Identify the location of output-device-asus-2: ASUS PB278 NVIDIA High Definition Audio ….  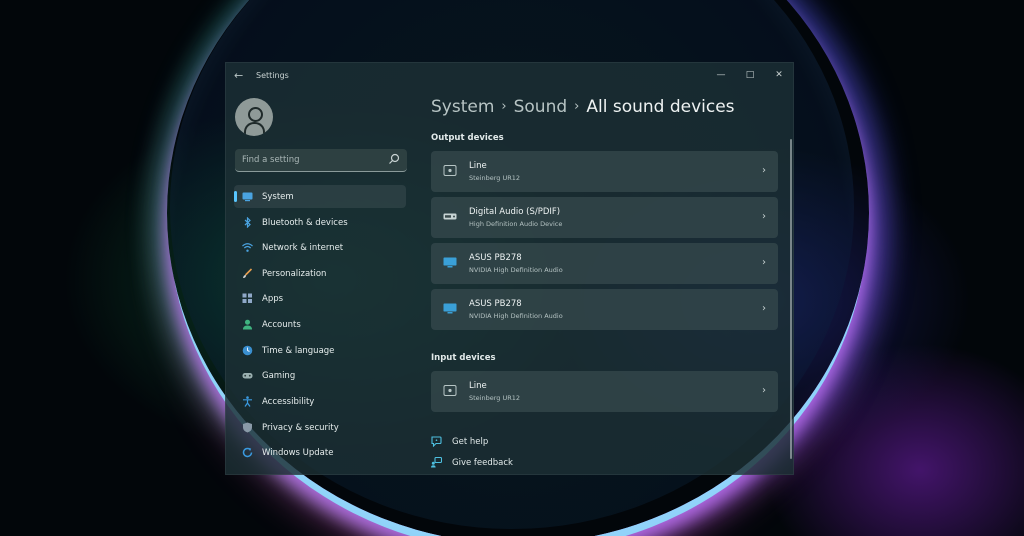
(604, 309).